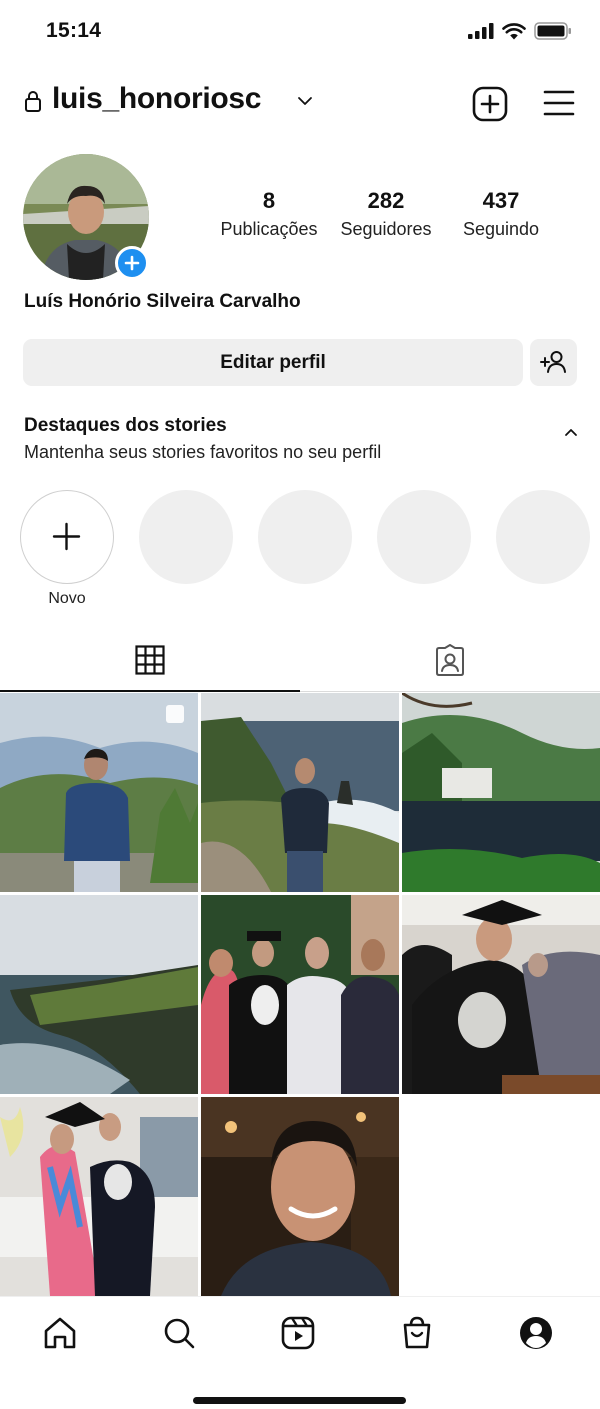  Describe the element at coordinates (300, 32) in the screenshot. I see `status-bar: 15:14` at that location.